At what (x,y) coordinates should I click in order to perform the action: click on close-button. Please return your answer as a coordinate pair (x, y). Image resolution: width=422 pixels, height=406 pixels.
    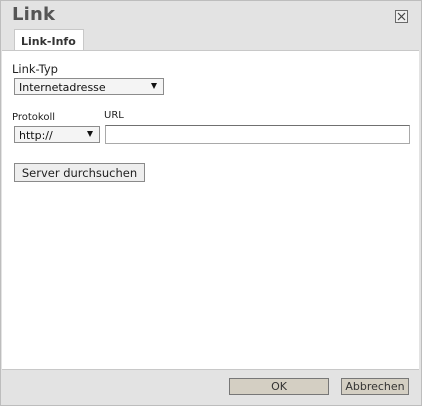
    Looking at the image, I should click on (401, 16).